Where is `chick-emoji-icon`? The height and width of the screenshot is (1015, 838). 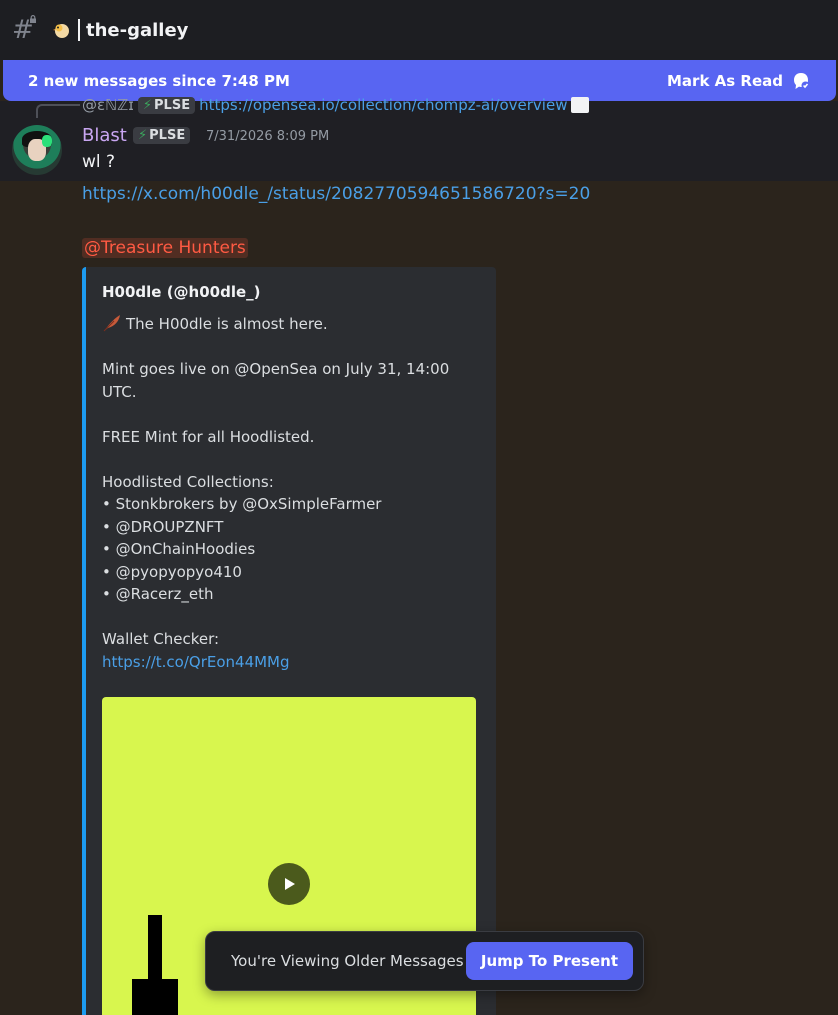
chick-emoji-icon is located at coordinates (61, 31).